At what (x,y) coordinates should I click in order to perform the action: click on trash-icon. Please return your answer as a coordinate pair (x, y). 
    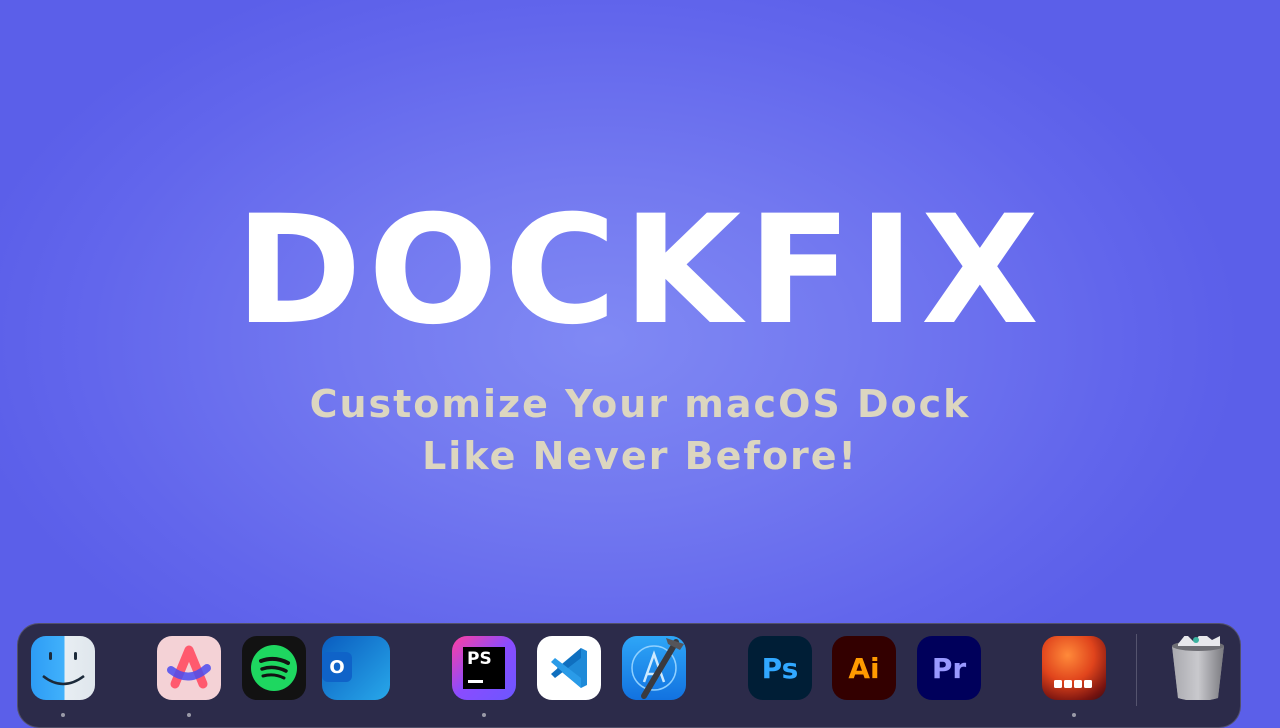
    Looking at the image, I should click on (1198, 668).